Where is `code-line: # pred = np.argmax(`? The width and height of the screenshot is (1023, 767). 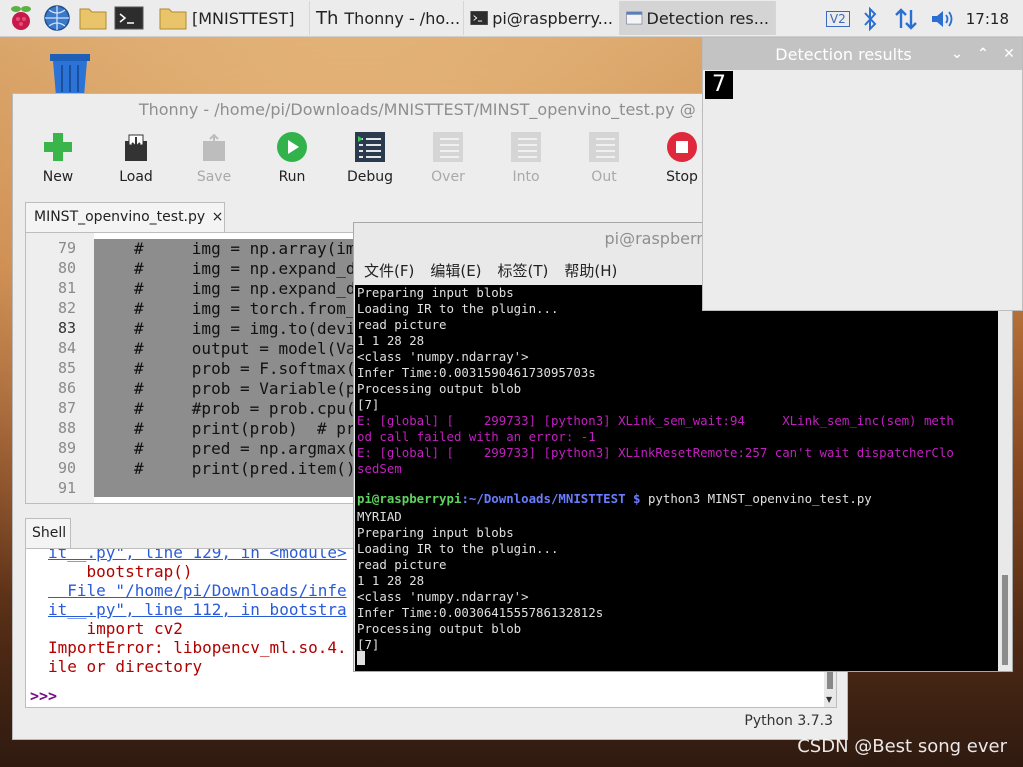 code-line: # pred = np.argmax( is located at coordinates (245, 448).